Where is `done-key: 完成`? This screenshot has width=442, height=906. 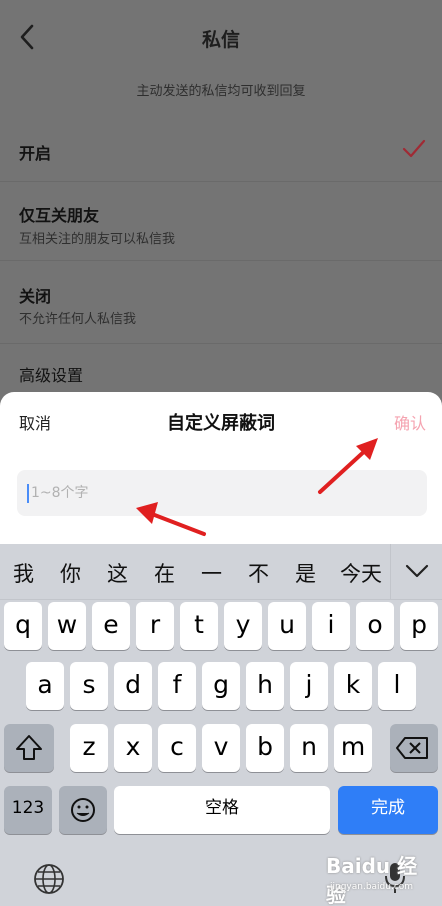 done-key: 完成 is located at coordinates (388, 810).